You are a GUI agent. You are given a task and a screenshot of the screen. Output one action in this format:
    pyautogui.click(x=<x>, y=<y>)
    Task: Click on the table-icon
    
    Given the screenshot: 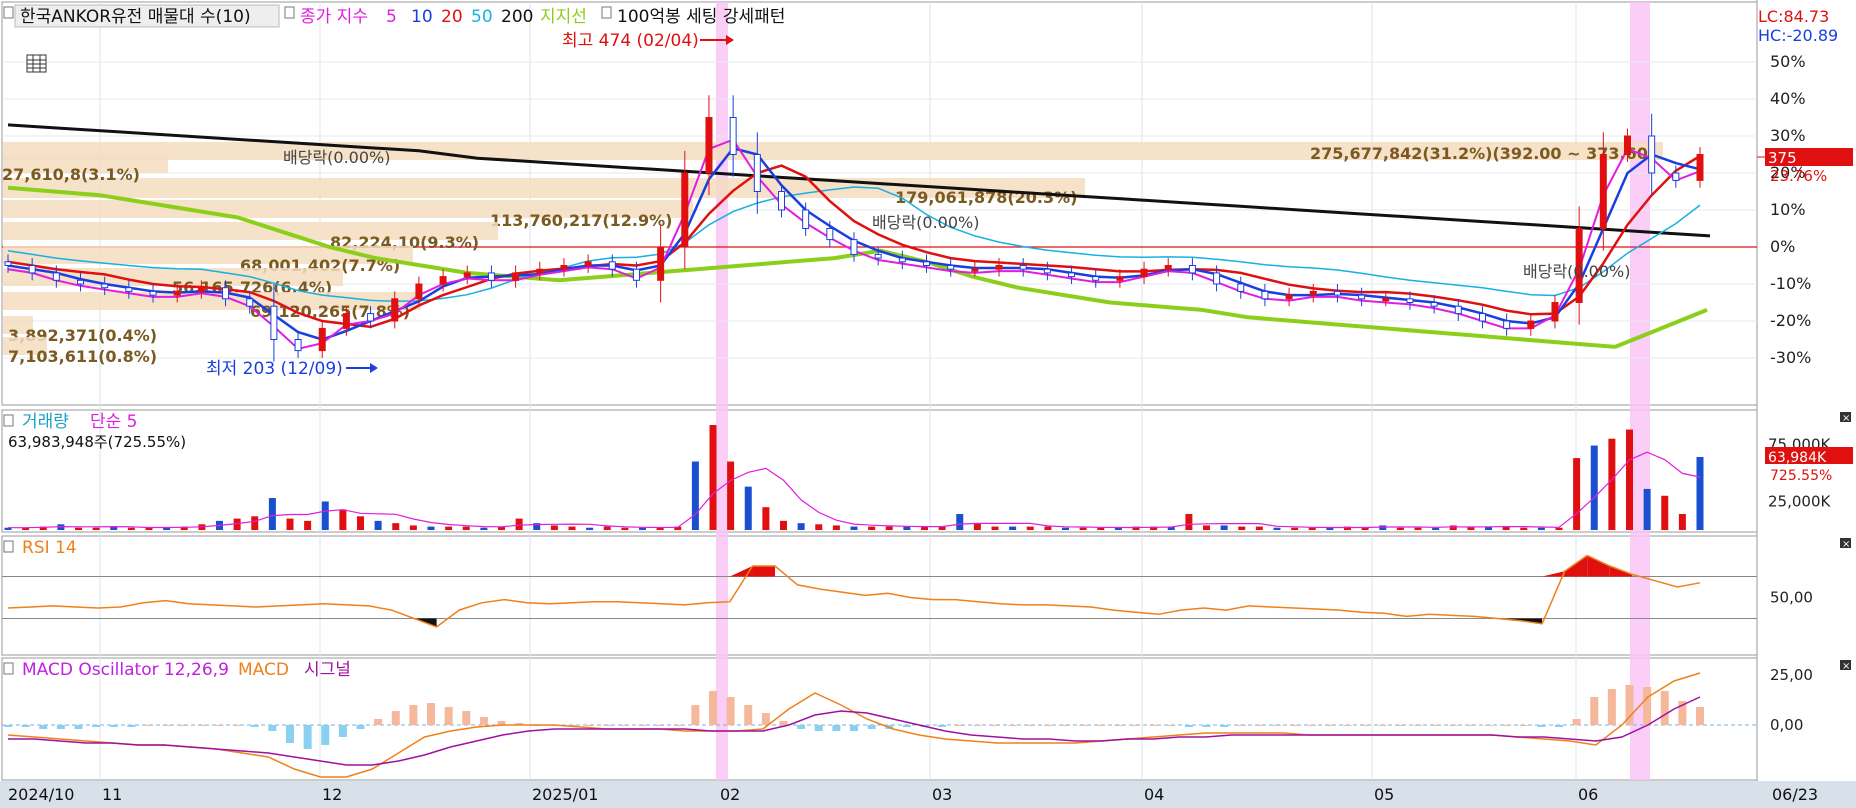 What is the action you would take?
    pyautogui.click(x=36, y=63)
    